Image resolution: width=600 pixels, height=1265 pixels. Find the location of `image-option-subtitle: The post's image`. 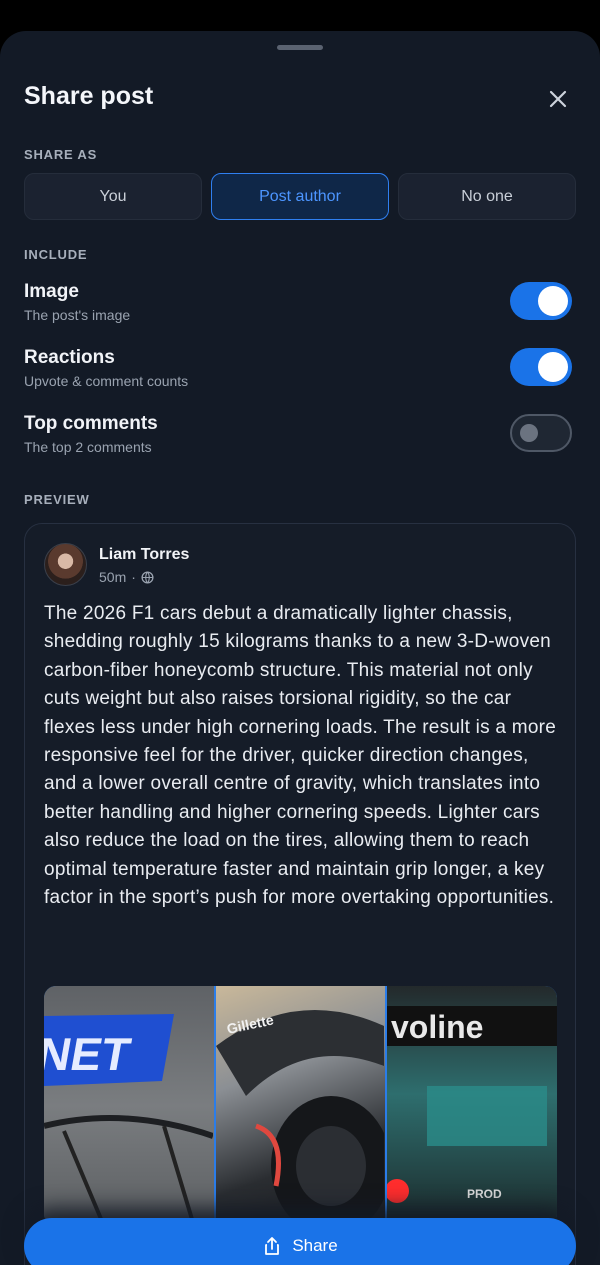

image-option-subtitle: The post's image is located at coordinates (77, 315).